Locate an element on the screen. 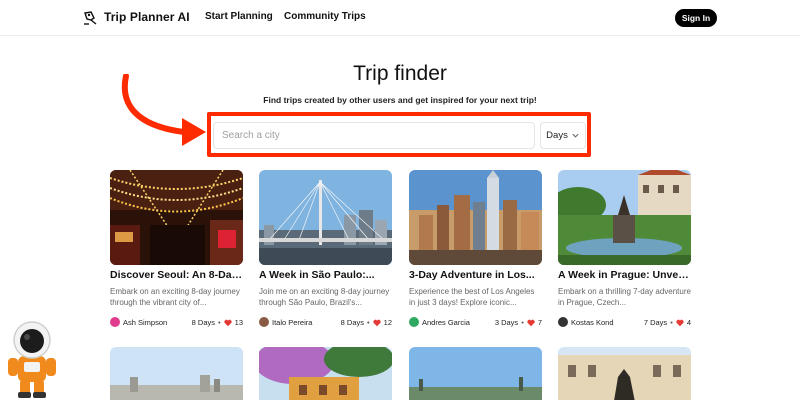 The width and height of the screenshot is (800, 400). sign-in-button: Sign In is located at coordinates (696, 18).